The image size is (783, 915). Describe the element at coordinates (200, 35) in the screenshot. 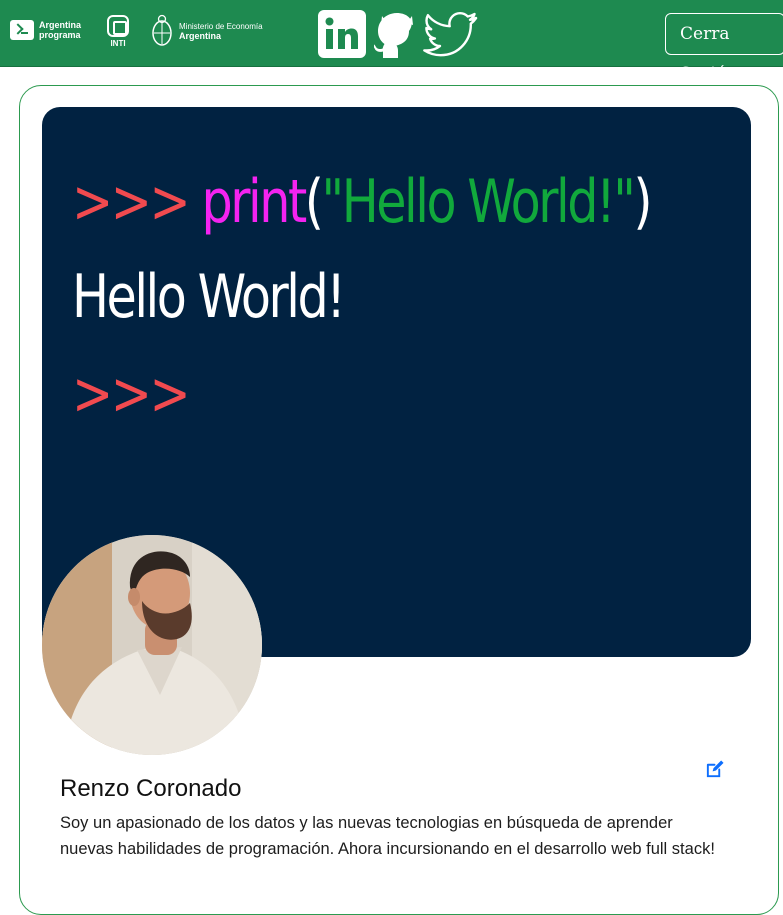

I see `ministerio-country-text: Argentina` at that location.